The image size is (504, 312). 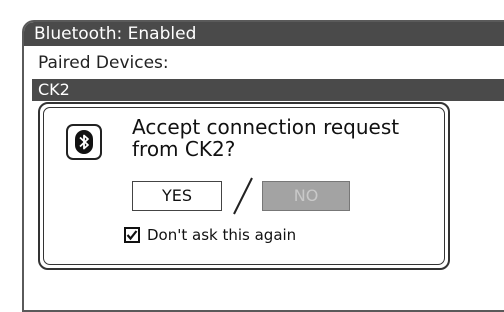 I want to click on connection-request-message: Accept connection request from CK2?, so click(x=282, y=138).